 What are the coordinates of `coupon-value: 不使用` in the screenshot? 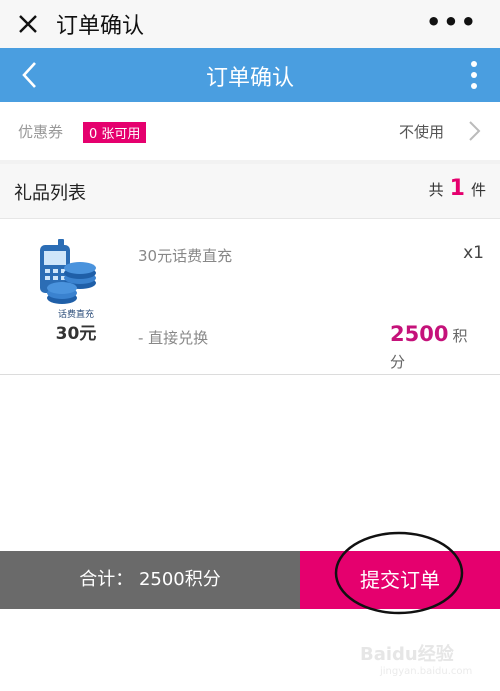 It's located at (421, 132).